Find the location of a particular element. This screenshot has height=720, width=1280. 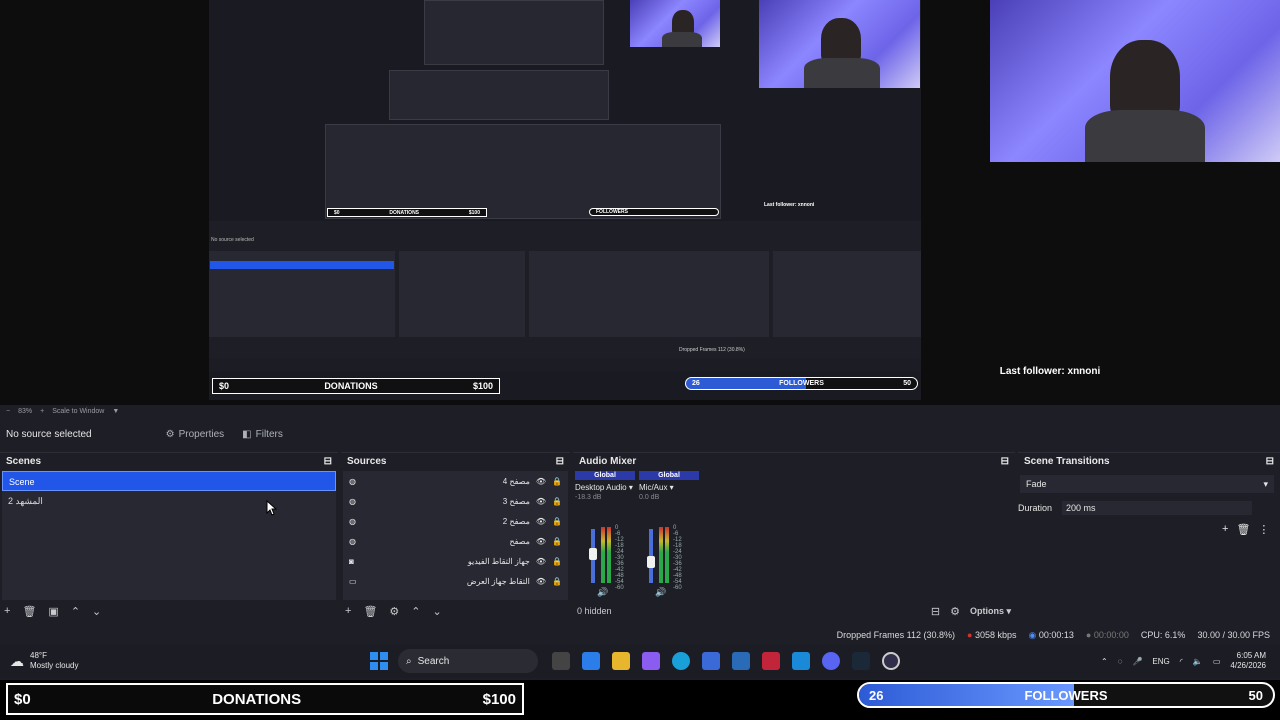

search-box: ⌕ Search is located at coordinates (468, 661).